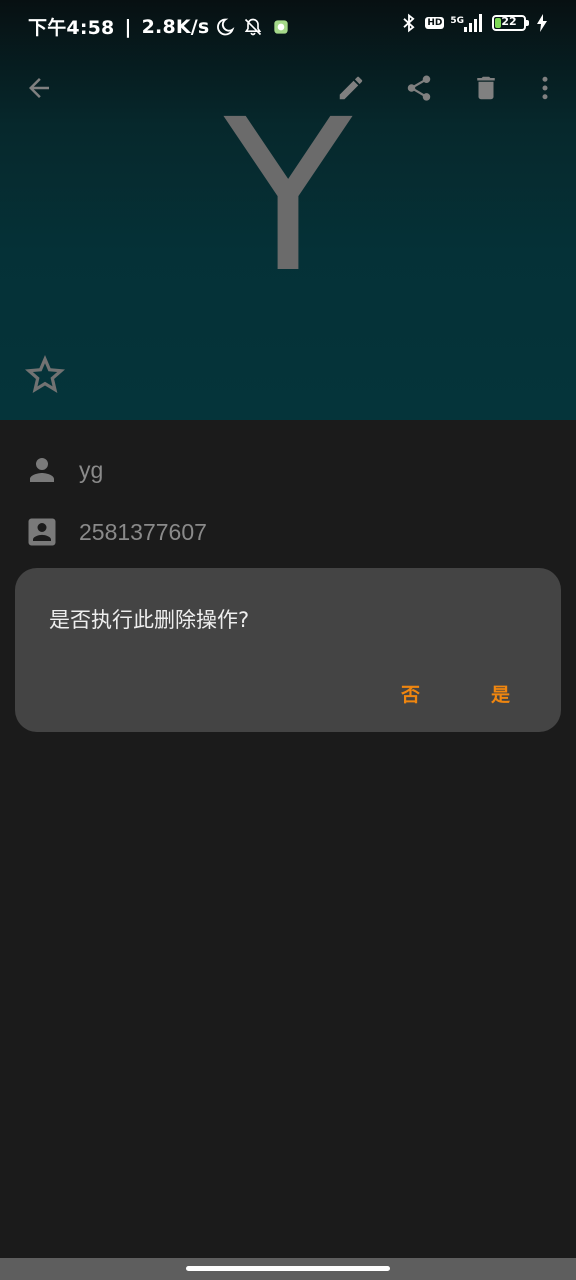  What do you see at coordinates (288, 196) in the screenshot?
I see `contact-avatar-letter: Y` at bounding box center [288, 196].